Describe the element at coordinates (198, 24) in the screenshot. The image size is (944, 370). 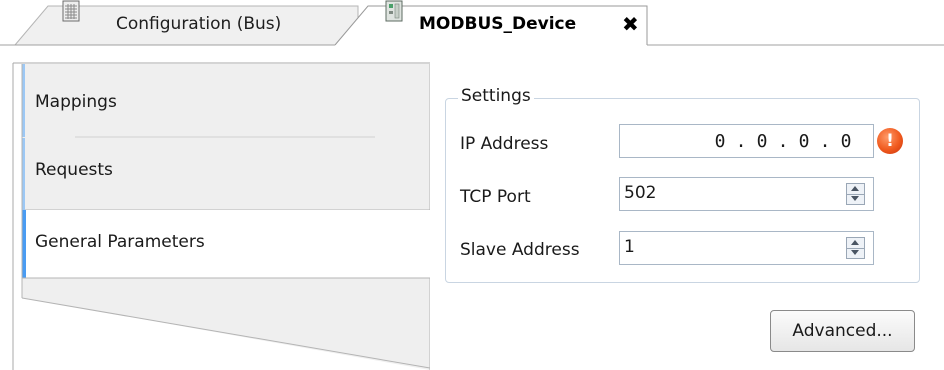
I see `tab-configuration-bus: Configuration (Bus)` at that location.